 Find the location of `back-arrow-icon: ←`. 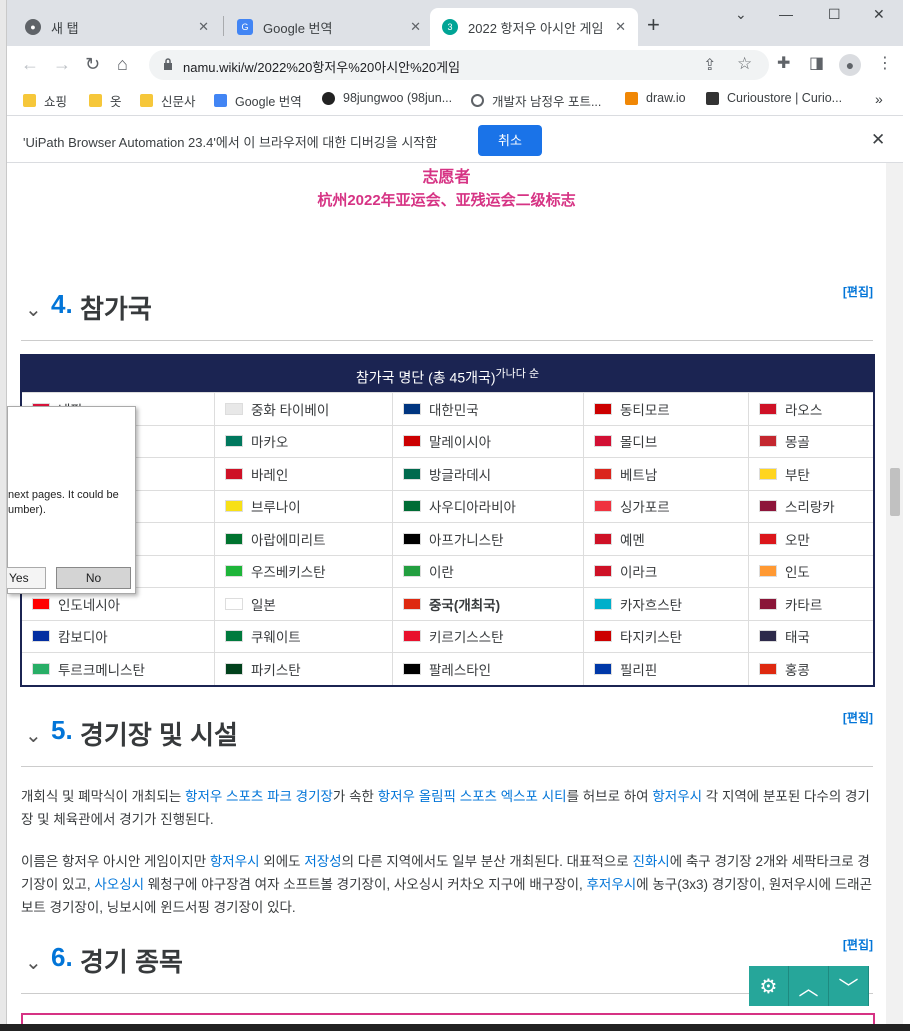

back-arrow-icon: ← is located at coordinates (30, 64).